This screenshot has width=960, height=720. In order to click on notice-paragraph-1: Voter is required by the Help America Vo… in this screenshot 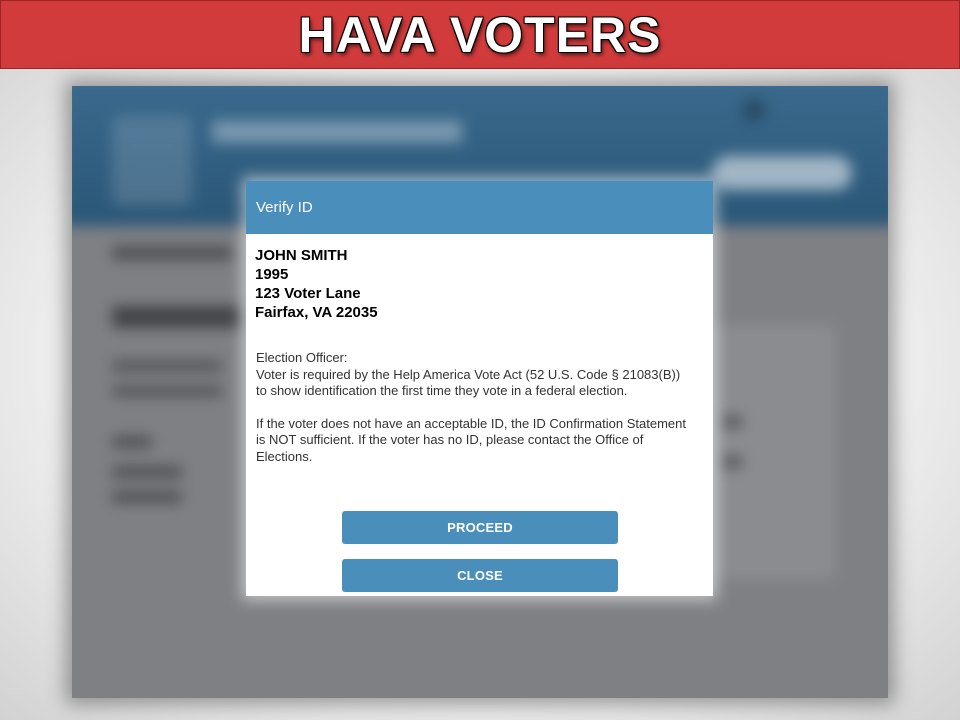, I will do `click(468, 382)`.